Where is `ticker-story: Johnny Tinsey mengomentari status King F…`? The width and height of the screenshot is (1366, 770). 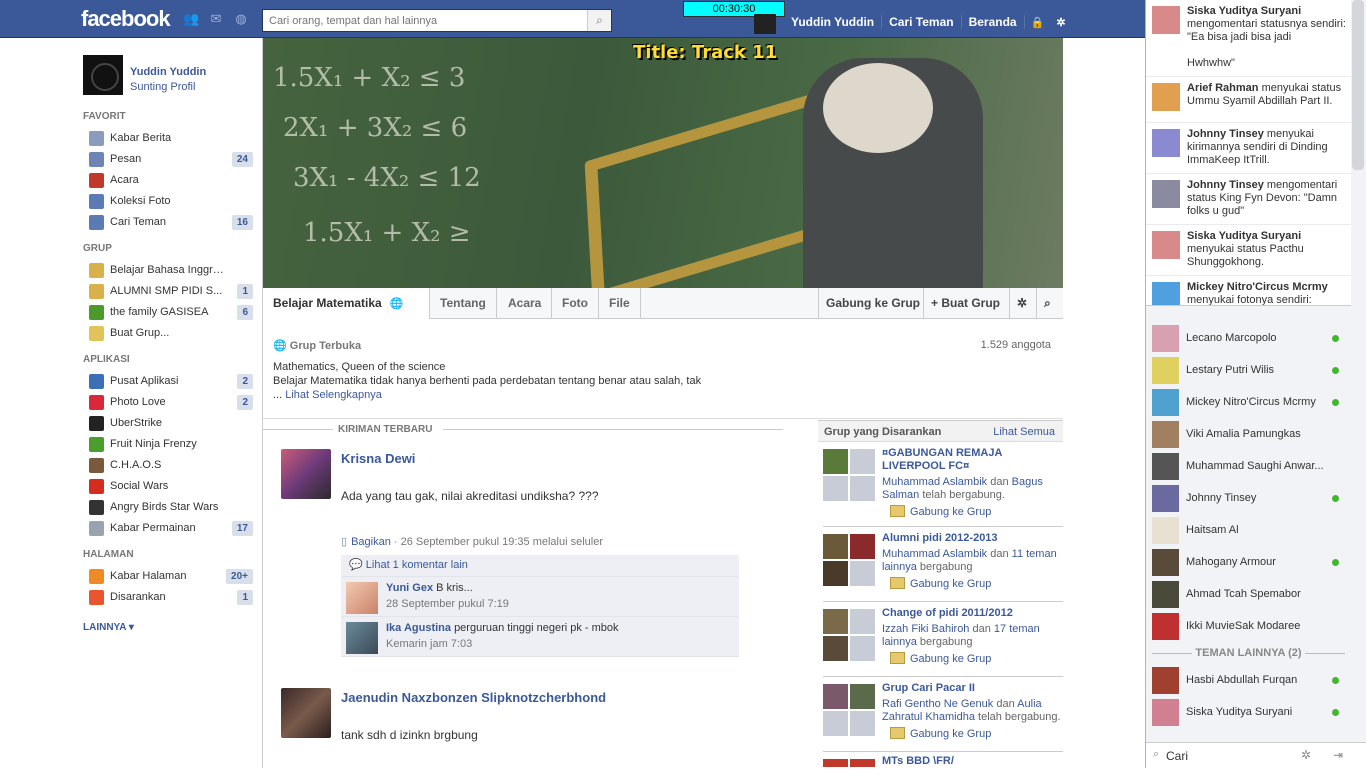
ticker-story: Johnny Tinsey mengomentari status King F… is located at coordinates (1248, 199).